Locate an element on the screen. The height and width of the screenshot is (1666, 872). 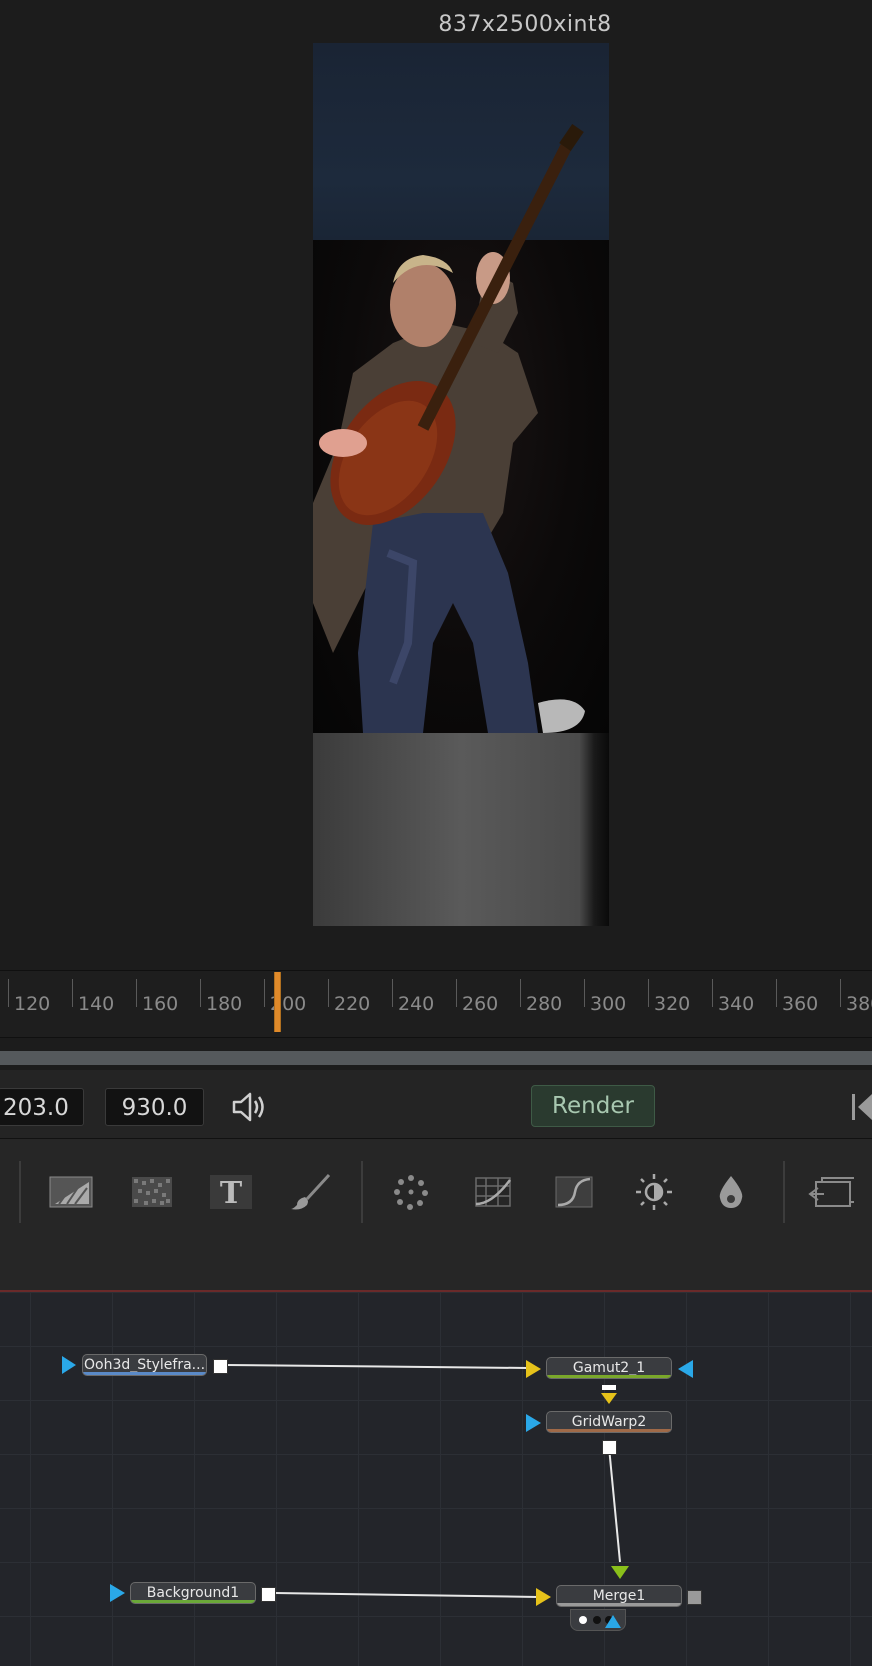
tick-label: 380 is located at coordinates (859, 1004).